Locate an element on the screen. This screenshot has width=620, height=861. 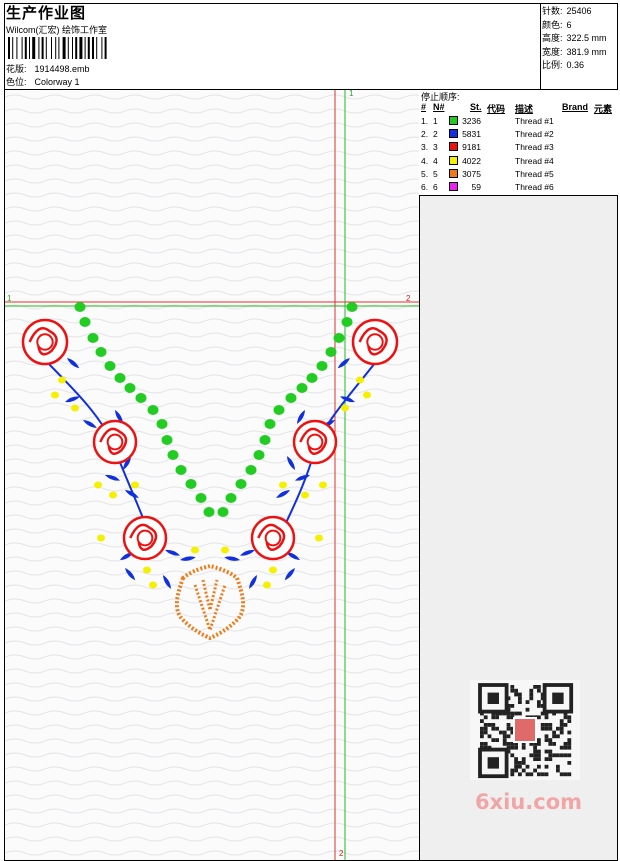
barcode is located at coordinates (57, 48).